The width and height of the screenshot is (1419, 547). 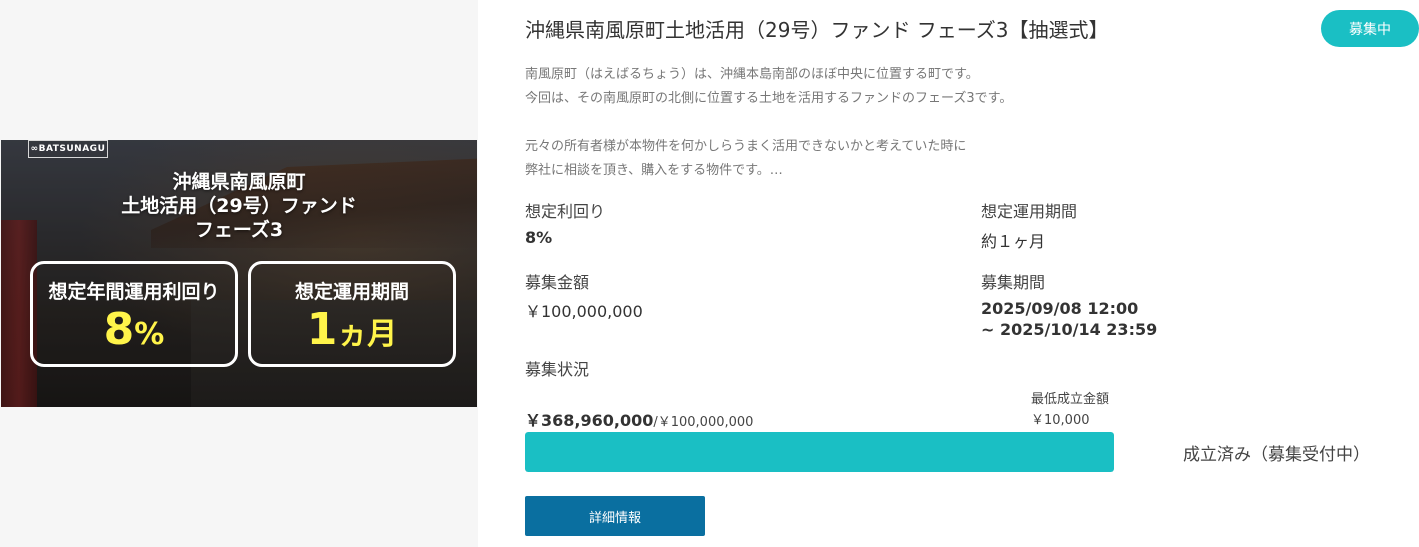 What do you see at coordinates (367, 334) in the screenshot?
I see `banner-period-unit: ヵ月` at bounding box center [367, 334].